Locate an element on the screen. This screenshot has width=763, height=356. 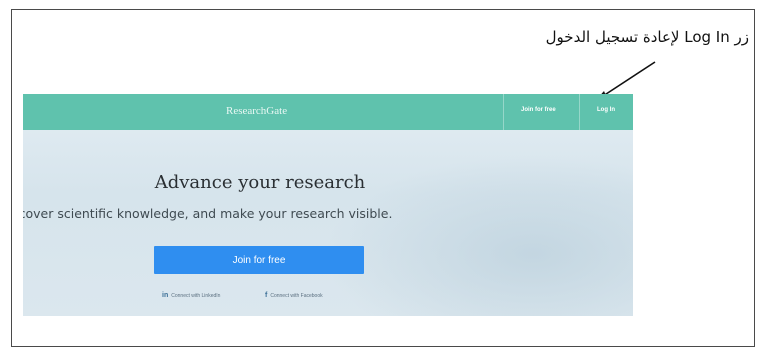
connect-linkedin-label: Connect with LinkedIn is located at coordinates (196, 296).